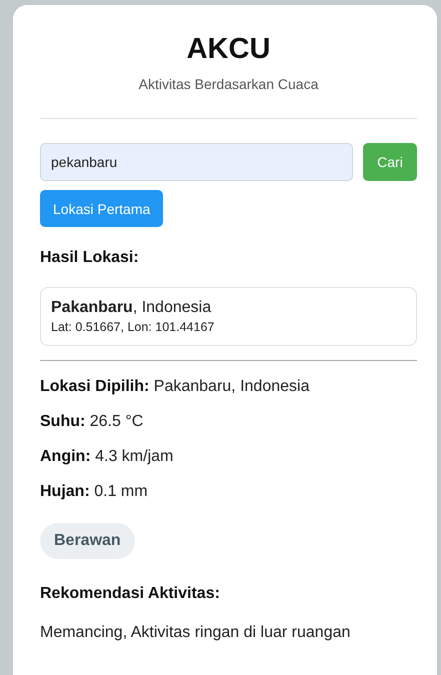  I want to click on weather-condition-badge: Berawan, so click(87, 541).